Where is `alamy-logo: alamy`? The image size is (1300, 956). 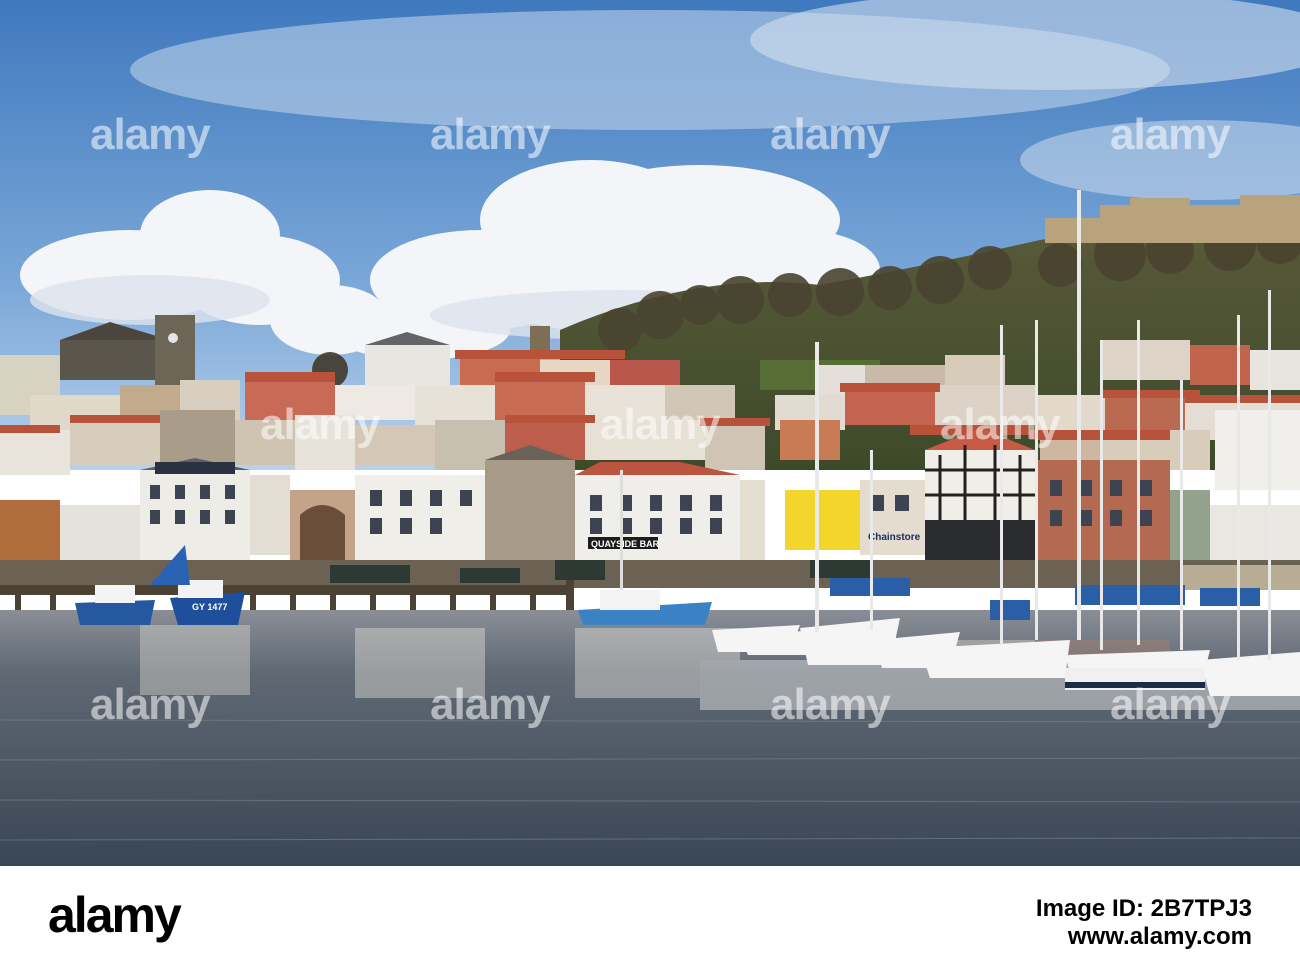 alamy-logo: alamy is located at coordinates (115, 915).